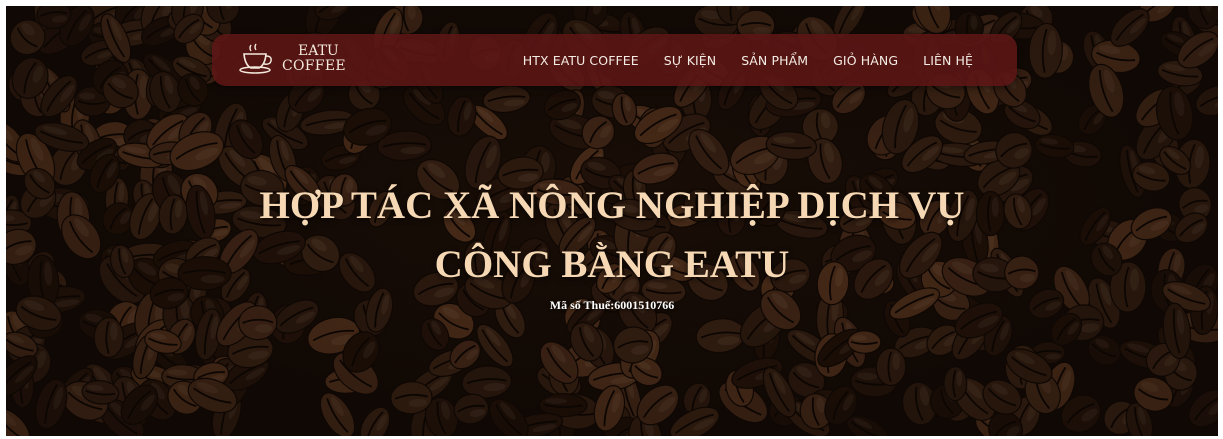 The width and height of the screenshot is (1223, 439). What do you see at coordinates (612, 264) in the screenshot?
I see `hero-title-line-2: CÔNG BẰNG EATU` at bounding box center [612, 264].